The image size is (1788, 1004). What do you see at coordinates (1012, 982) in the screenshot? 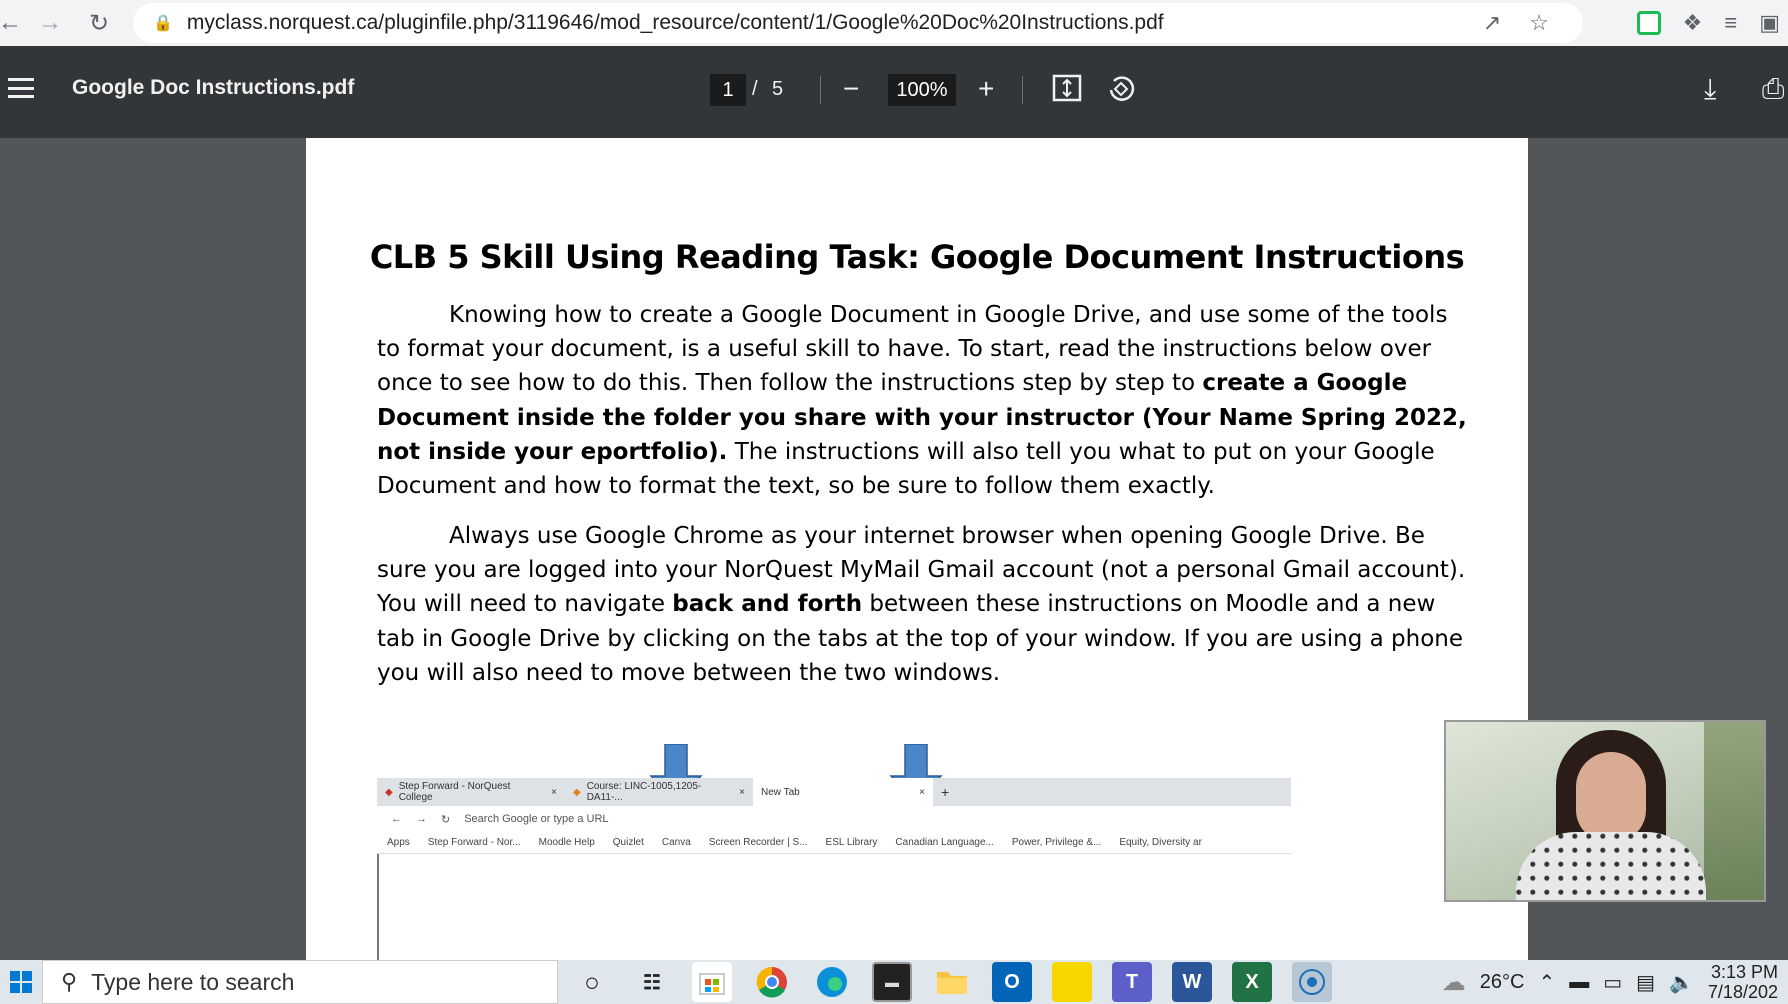
I see `outlook-icon: O` at bounding box center [1012, 982].